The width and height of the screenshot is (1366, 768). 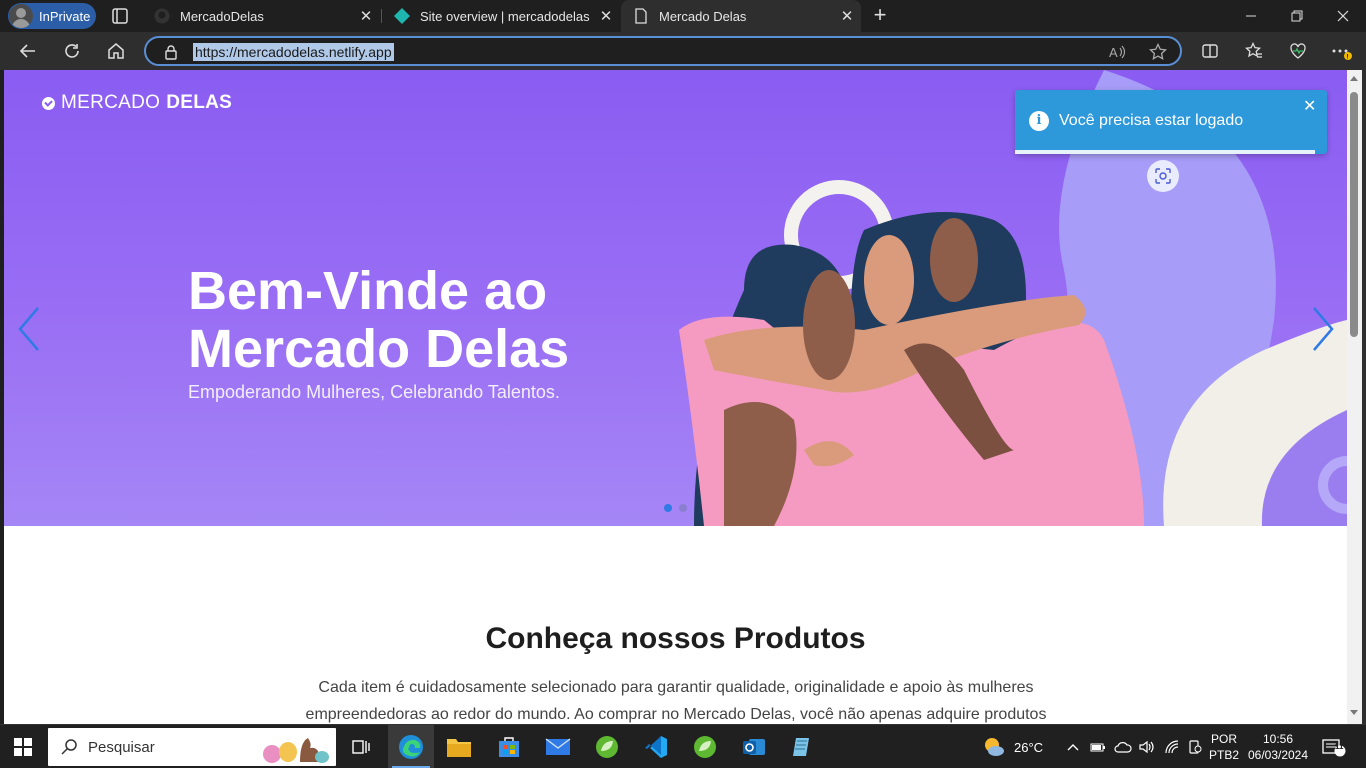 What do you see at coordinates (402, 16) in the screenshot?
I see `netlify-icon` at bounding box center [402, 16].